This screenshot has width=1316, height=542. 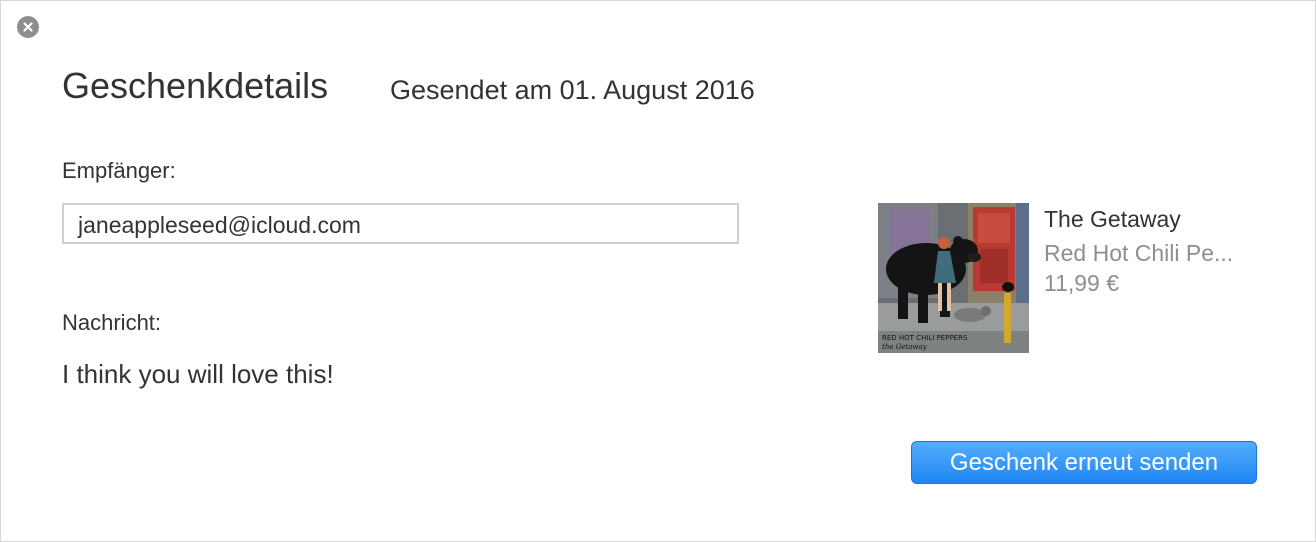 What do you see at coordinates (195, 85) in the screenshot?
I see `dialog-title: Geschenkdetails` at bounding box center [195, 85].